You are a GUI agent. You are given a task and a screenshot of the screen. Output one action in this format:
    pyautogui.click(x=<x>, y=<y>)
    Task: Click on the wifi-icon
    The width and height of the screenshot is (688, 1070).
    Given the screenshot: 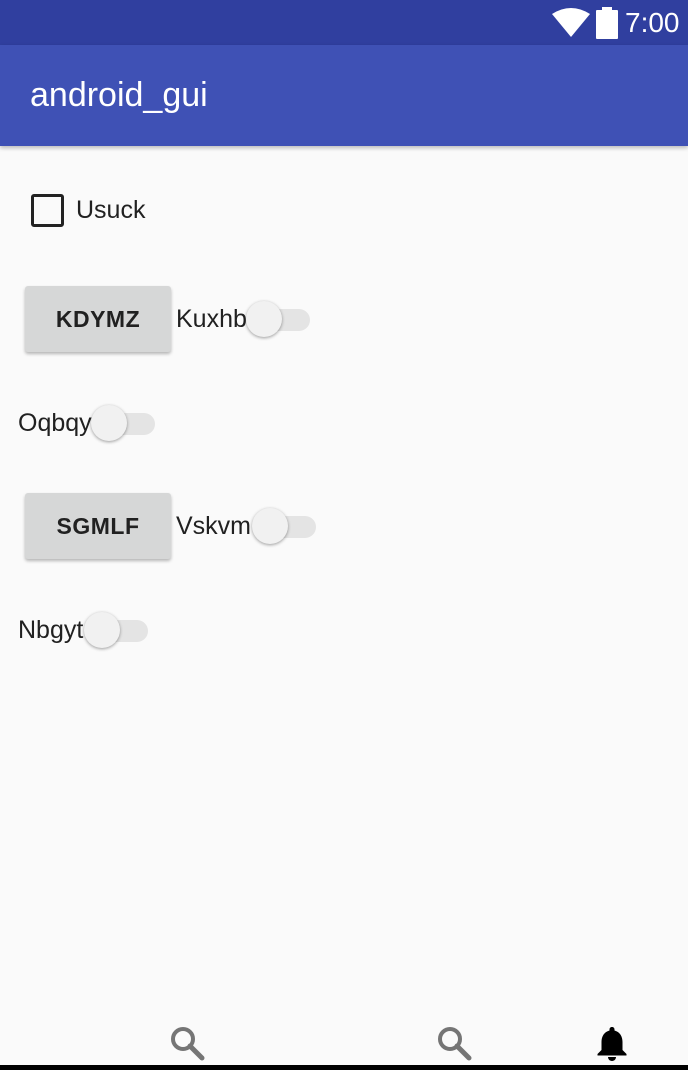 What is the action you would take?
    pyautogui.click(x=571, y=22)
    